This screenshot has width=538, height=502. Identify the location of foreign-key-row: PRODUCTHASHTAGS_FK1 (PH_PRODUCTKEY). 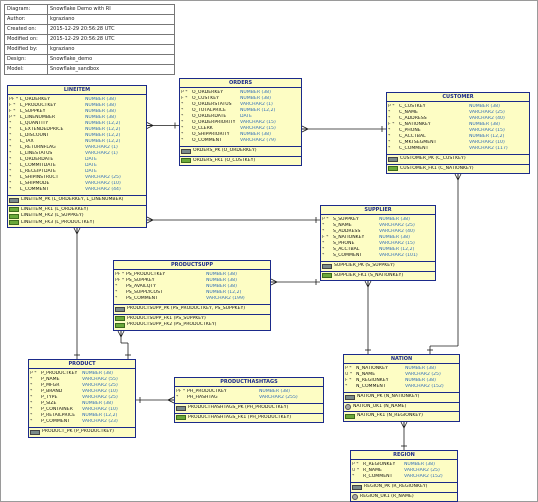
(249, 418).